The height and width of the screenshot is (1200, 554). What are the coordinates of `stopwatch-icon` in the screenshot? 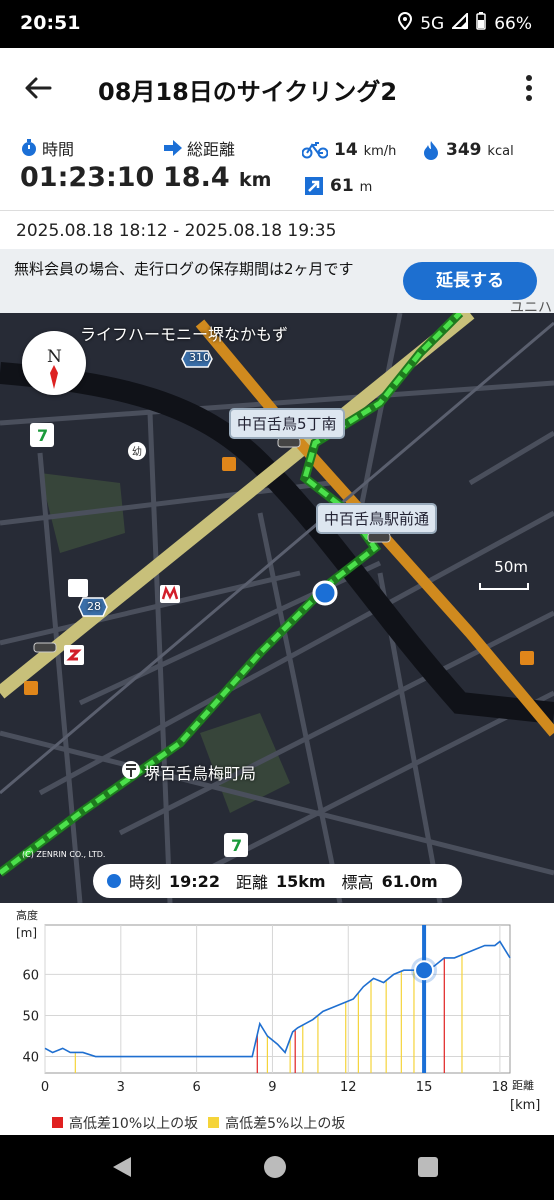 It's located at (29, 147).